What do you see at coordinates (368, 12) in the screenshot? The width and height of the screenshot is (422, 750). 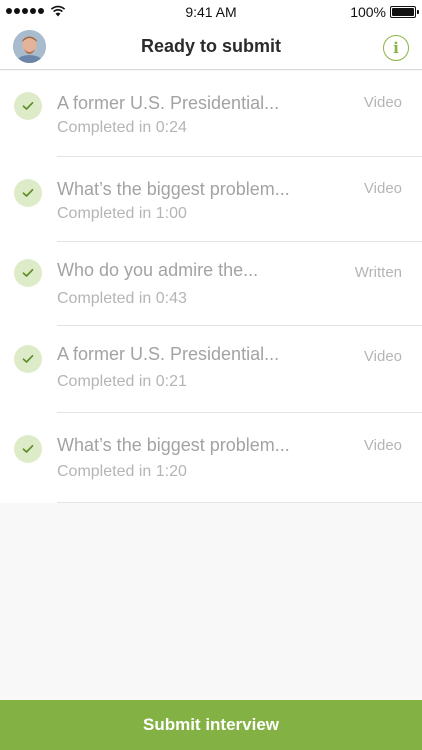 I see `battery-percent: 100%` at bounding box center [368, 12].